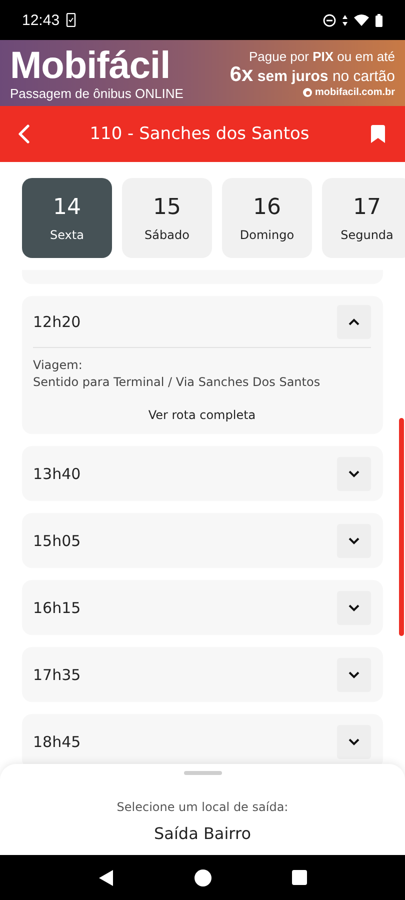 The width and height of the screenshot is (405, 900). What do you see at coordinates (57, 321) in the screenshot?
I see `departure-time: 12h20` at bounding box center [57, 321].